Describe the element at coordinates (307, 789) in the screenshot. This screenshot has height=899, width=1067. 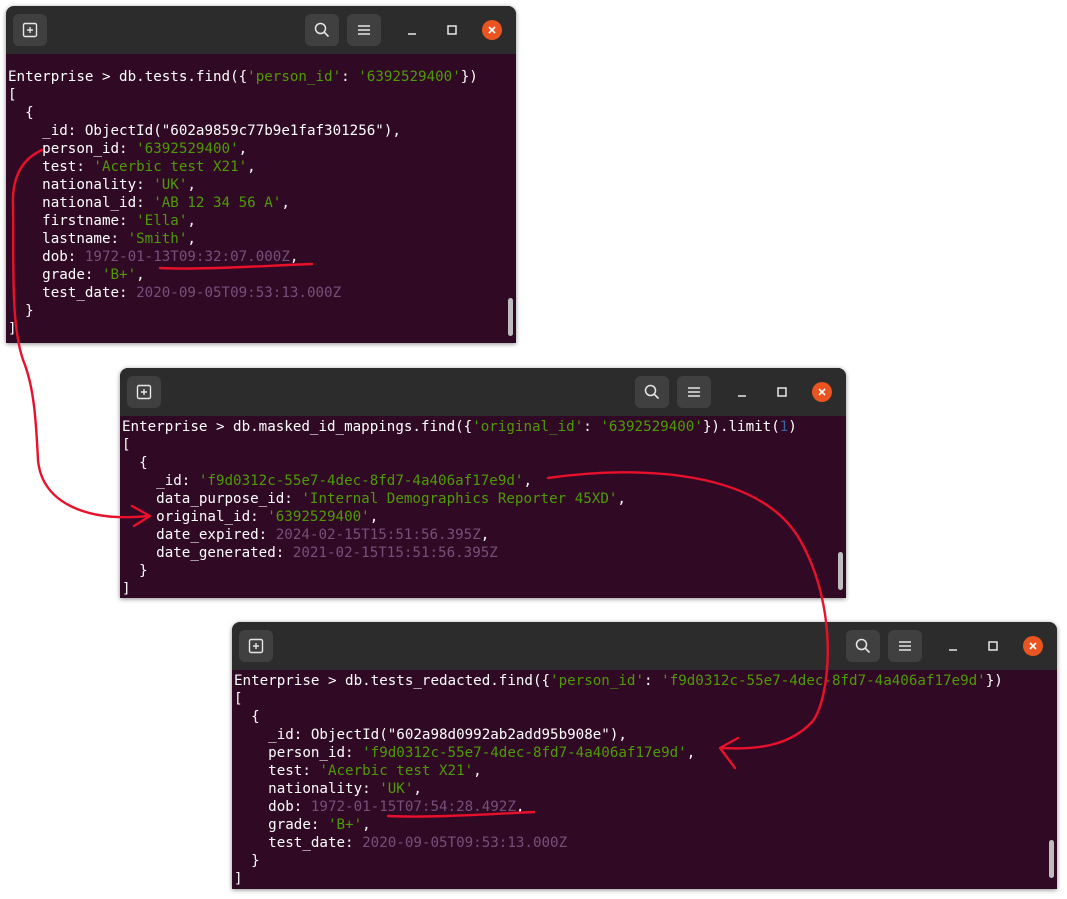
I see `text-token: nationality:` at that location.